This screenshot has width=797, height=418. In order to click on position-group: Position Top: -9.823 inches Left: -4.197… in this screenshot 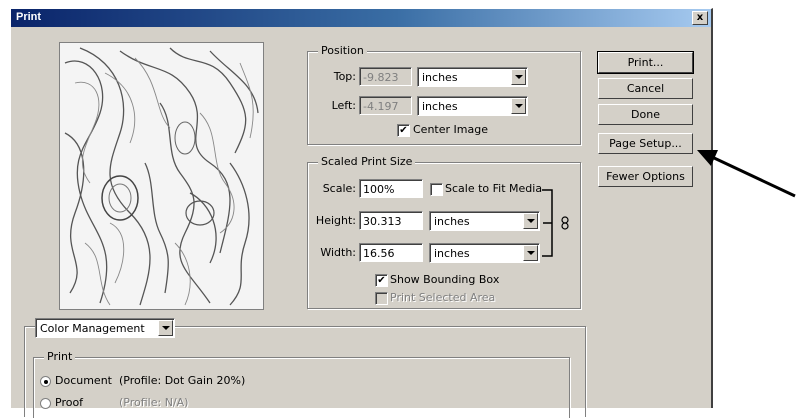, I will do `click(444, 94)`.